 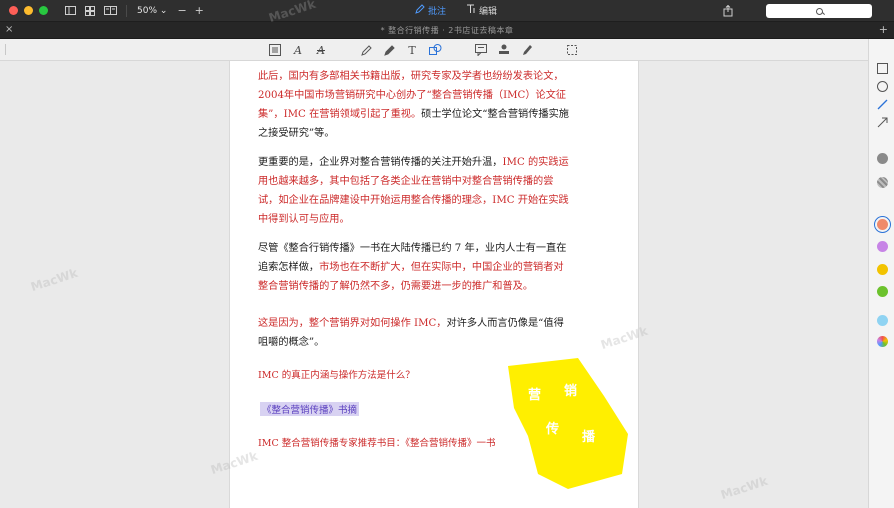 What do you see at coordinates (471, 10) in the screenshot?
I see `text-edit-icon` at bounding box center [471, 10].